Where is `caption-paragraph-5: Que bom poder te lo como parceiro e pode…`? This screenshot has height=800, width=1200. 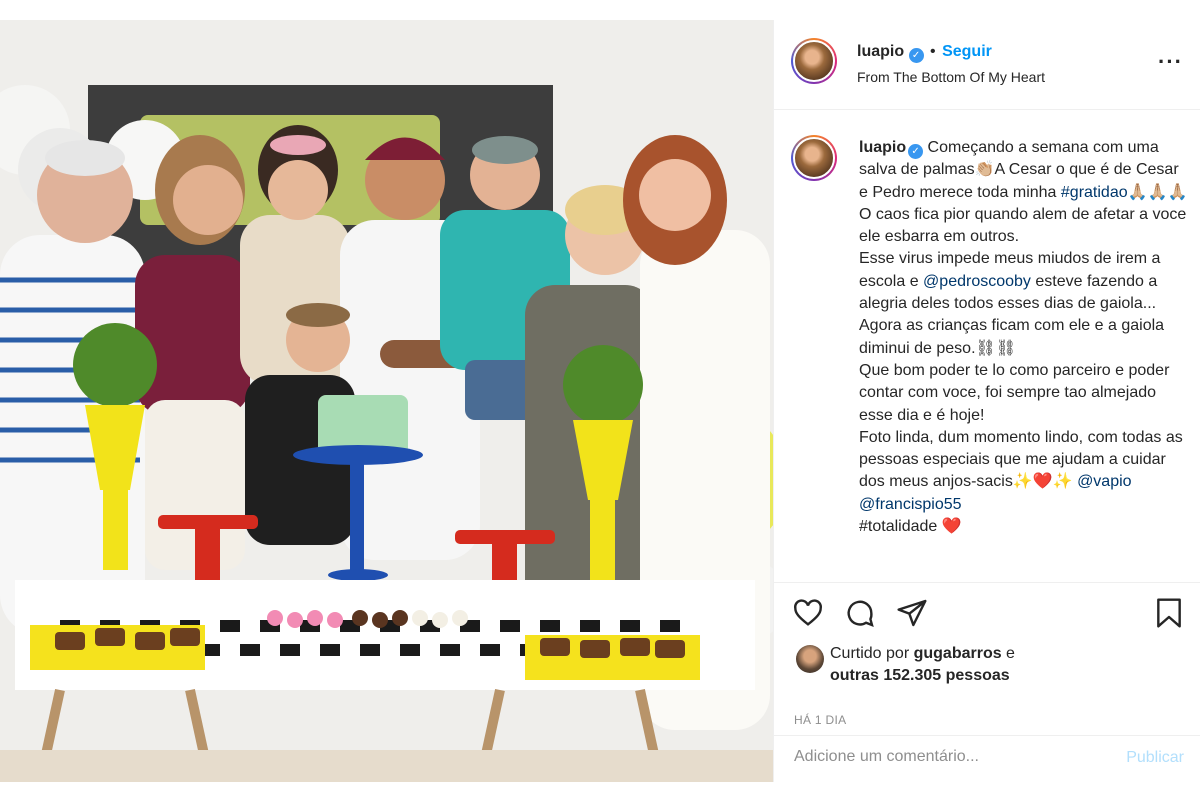 caption-paragraph-5: Que bom poder te lo como parceiro e pode… is located at coordinates (1014, 392).